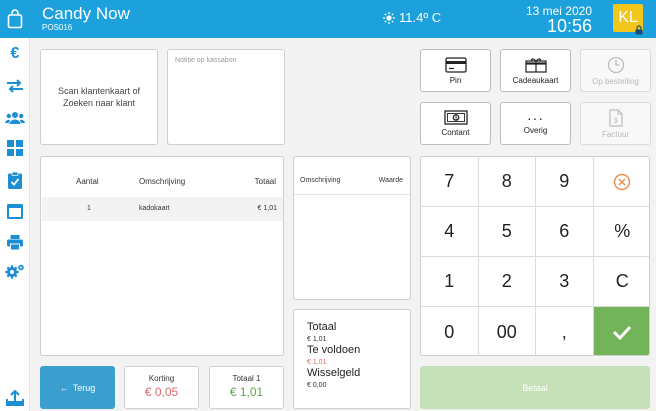 This screenshot has height=411, width=656. What do you see at coordinates (154, 208) in the screenshot?
I see `row-description: kadokaart` at bounding box center [154, 208].